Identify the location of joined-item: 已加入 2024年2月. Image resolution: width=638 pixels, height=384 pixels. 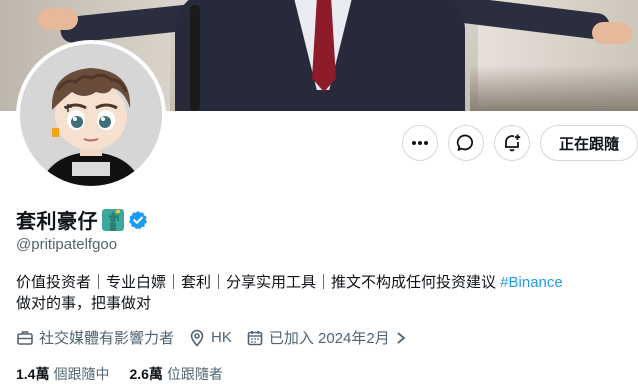
(326, 337).